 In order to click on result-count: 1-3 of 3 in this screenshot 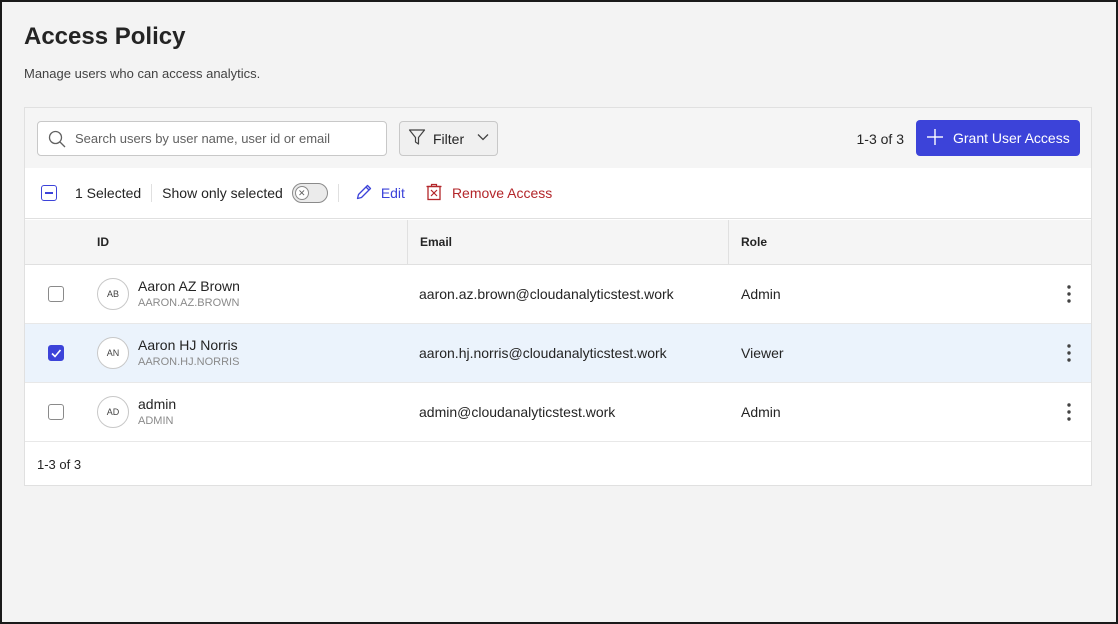, I will do `click(880, 139)`.